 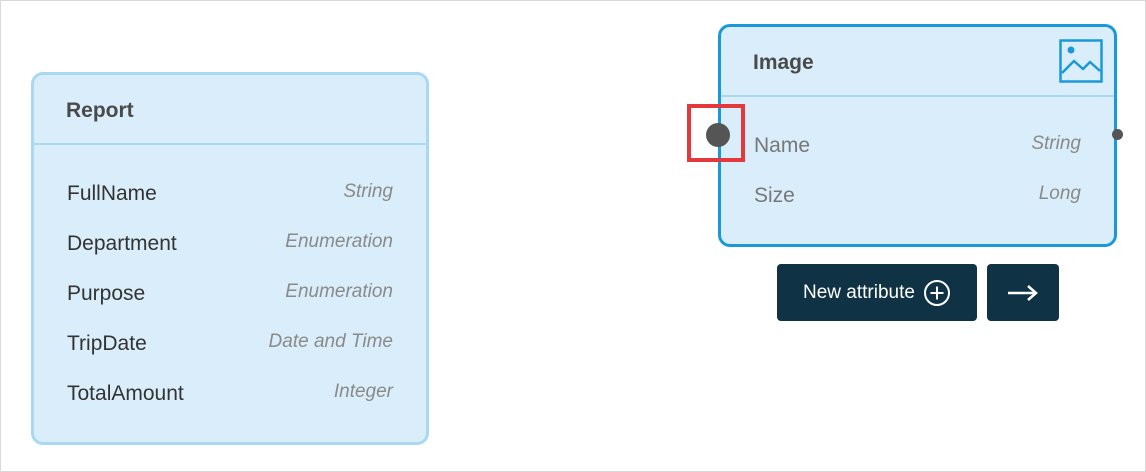 I want to click on attribute-type: Date and Time, so click(x=330, y=341).